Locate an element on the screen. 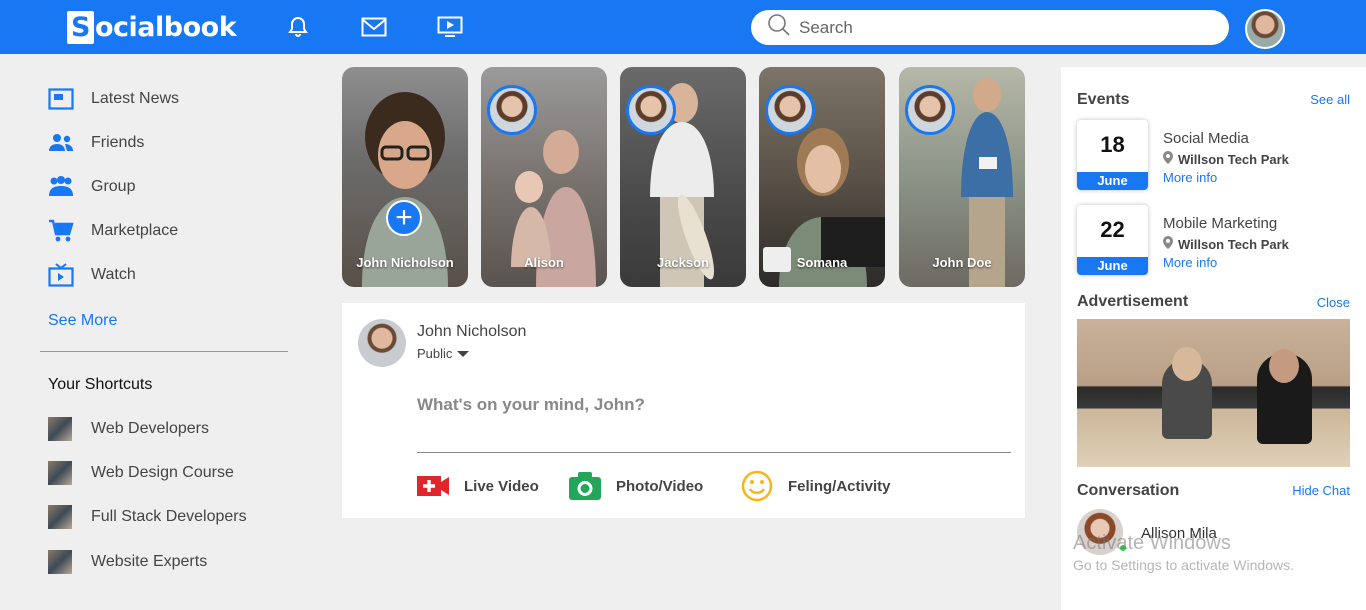 This screenshot has height=610, width=1366. shortcut-website-experts: Website Experts is located at coordinates (127, 562).